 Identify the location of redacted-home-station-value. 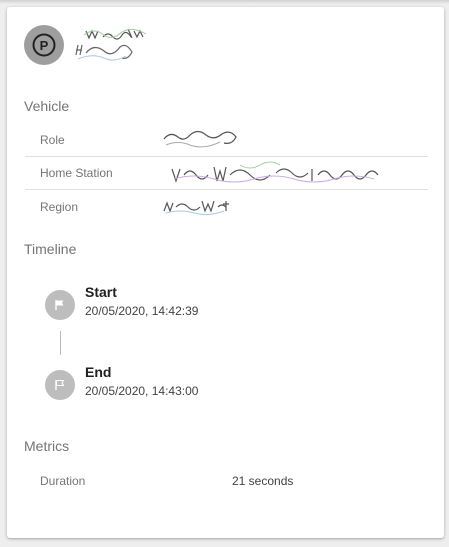
(275, 172).